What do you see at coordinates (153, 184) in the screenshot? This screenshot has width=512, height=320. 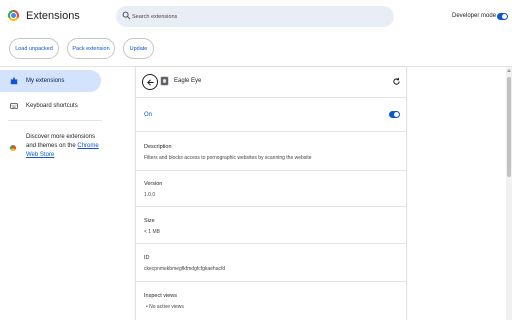 I see `version-label: Version` at bounding box center [153, 184].